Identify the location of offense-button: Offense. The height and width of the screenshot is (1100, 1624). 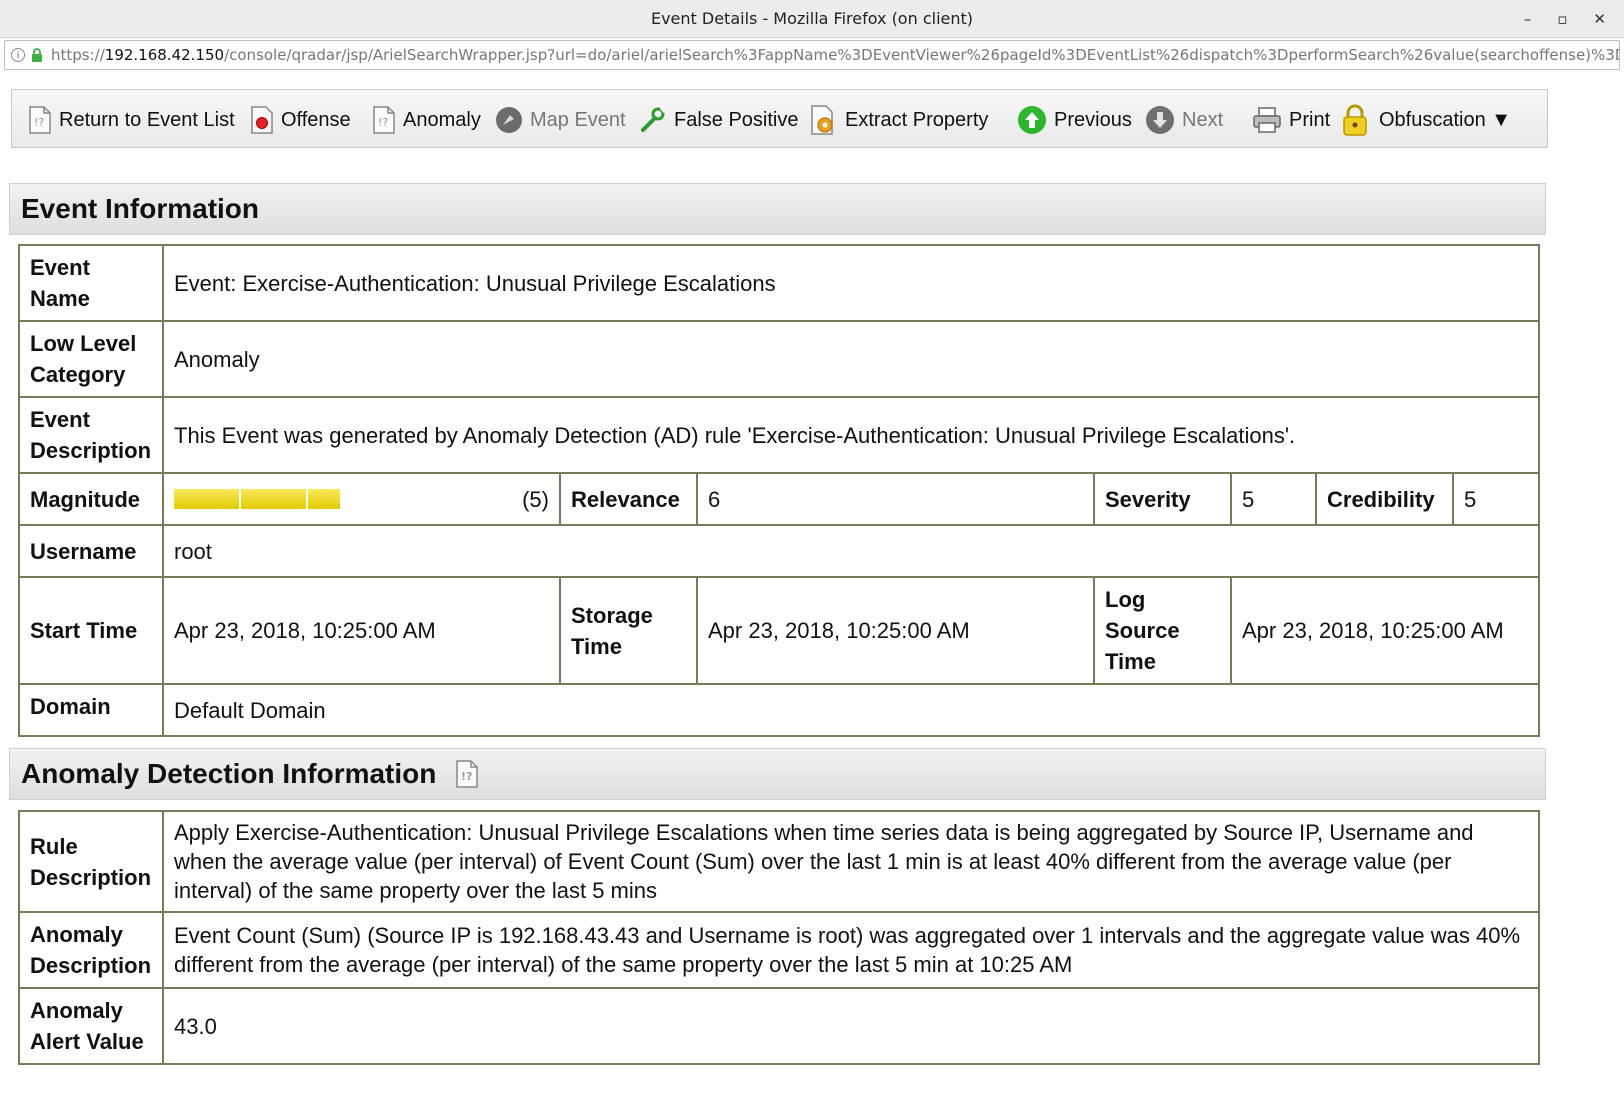
(300, 120).